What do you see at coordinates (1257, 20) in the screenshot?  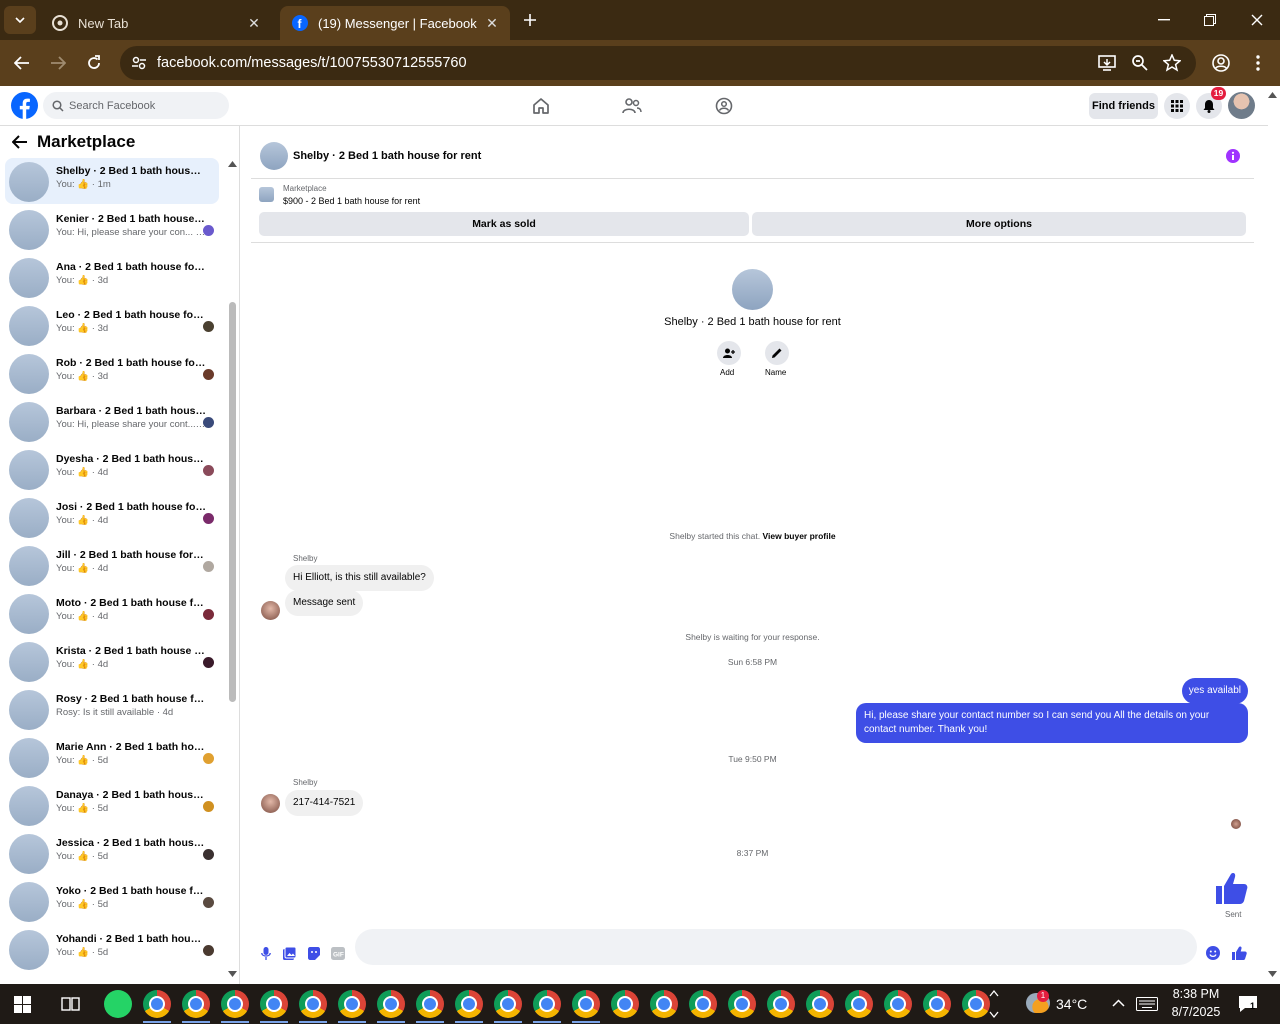 I see `close-window-button` at bounding box center [1257, 20].